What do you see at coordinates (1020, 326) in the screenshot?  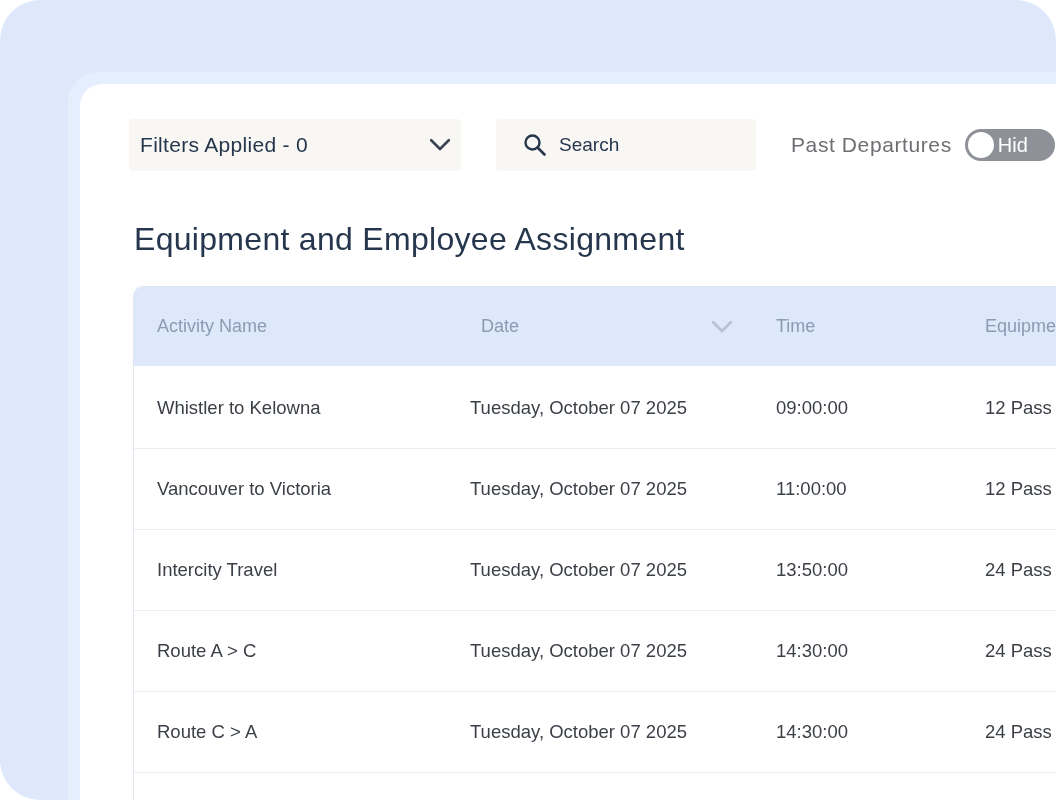 I see `column-header: Equipme` at bounding box center [1020, 326].